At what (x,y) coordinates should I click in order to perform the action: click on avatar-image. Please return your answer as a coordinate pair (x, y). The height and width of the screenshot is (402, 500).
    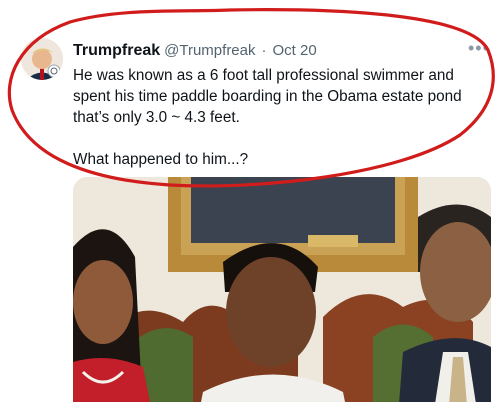
    Looking at the image, I should click on (42, 59).